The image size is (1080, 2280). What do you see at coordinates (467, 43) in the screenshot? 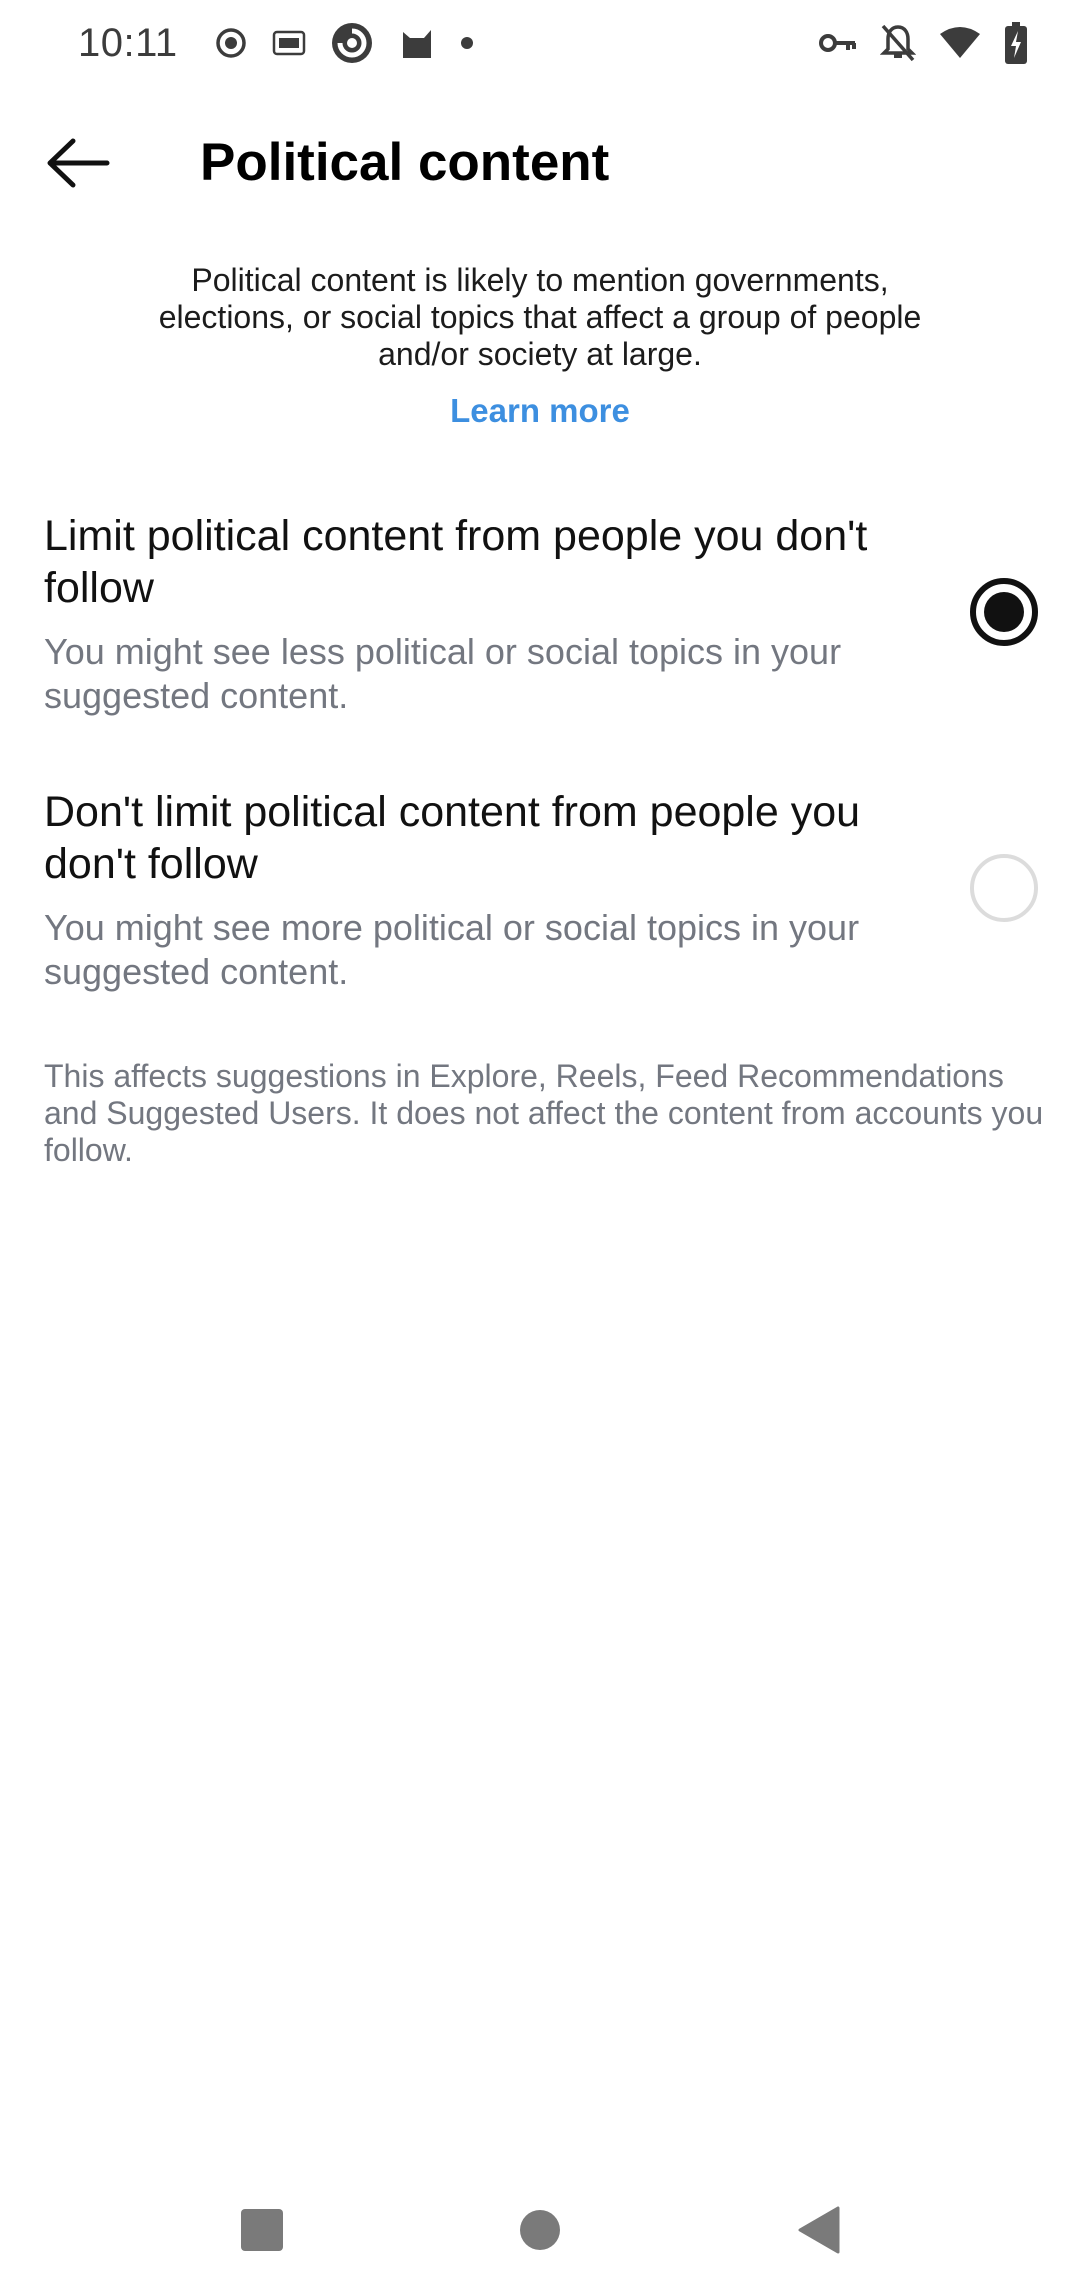
I see `dot-icon` at bounding box center [467, 43].